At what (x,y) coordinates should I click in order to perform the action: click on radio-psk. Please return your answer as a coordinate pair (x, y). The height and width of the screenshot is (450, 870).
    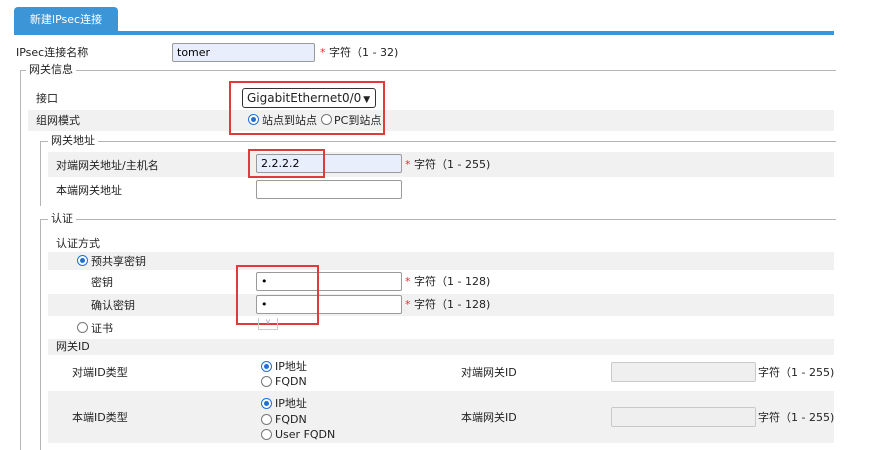
    Looking at the image, I should click on (82, 260).